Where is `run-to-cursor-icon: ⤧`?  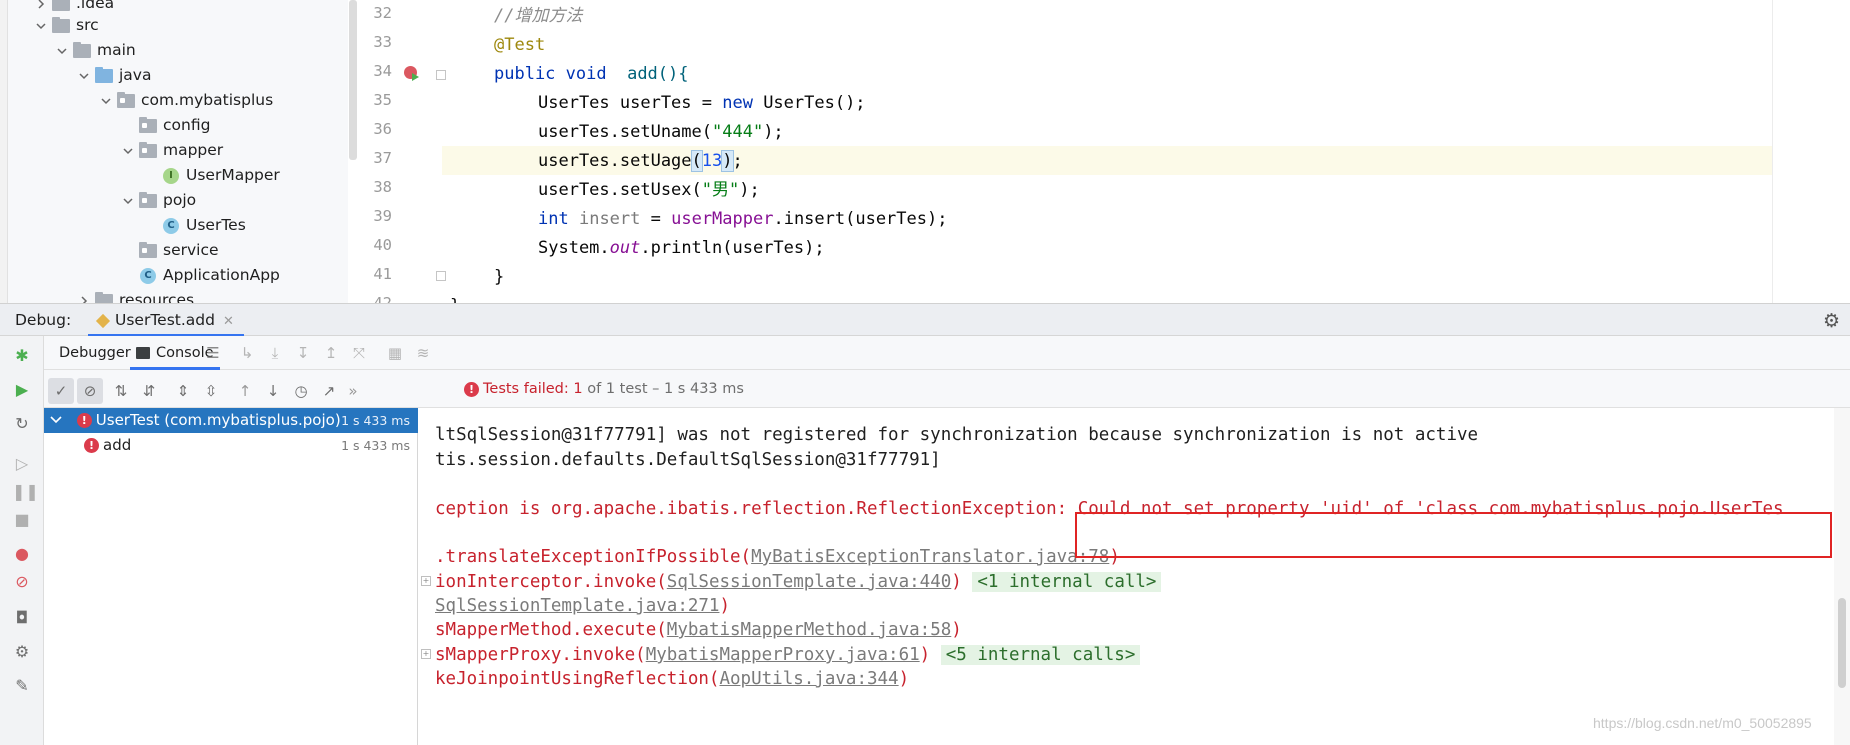
run-to-cursor-icon: ⤧ is located at coordinates (359, 353).